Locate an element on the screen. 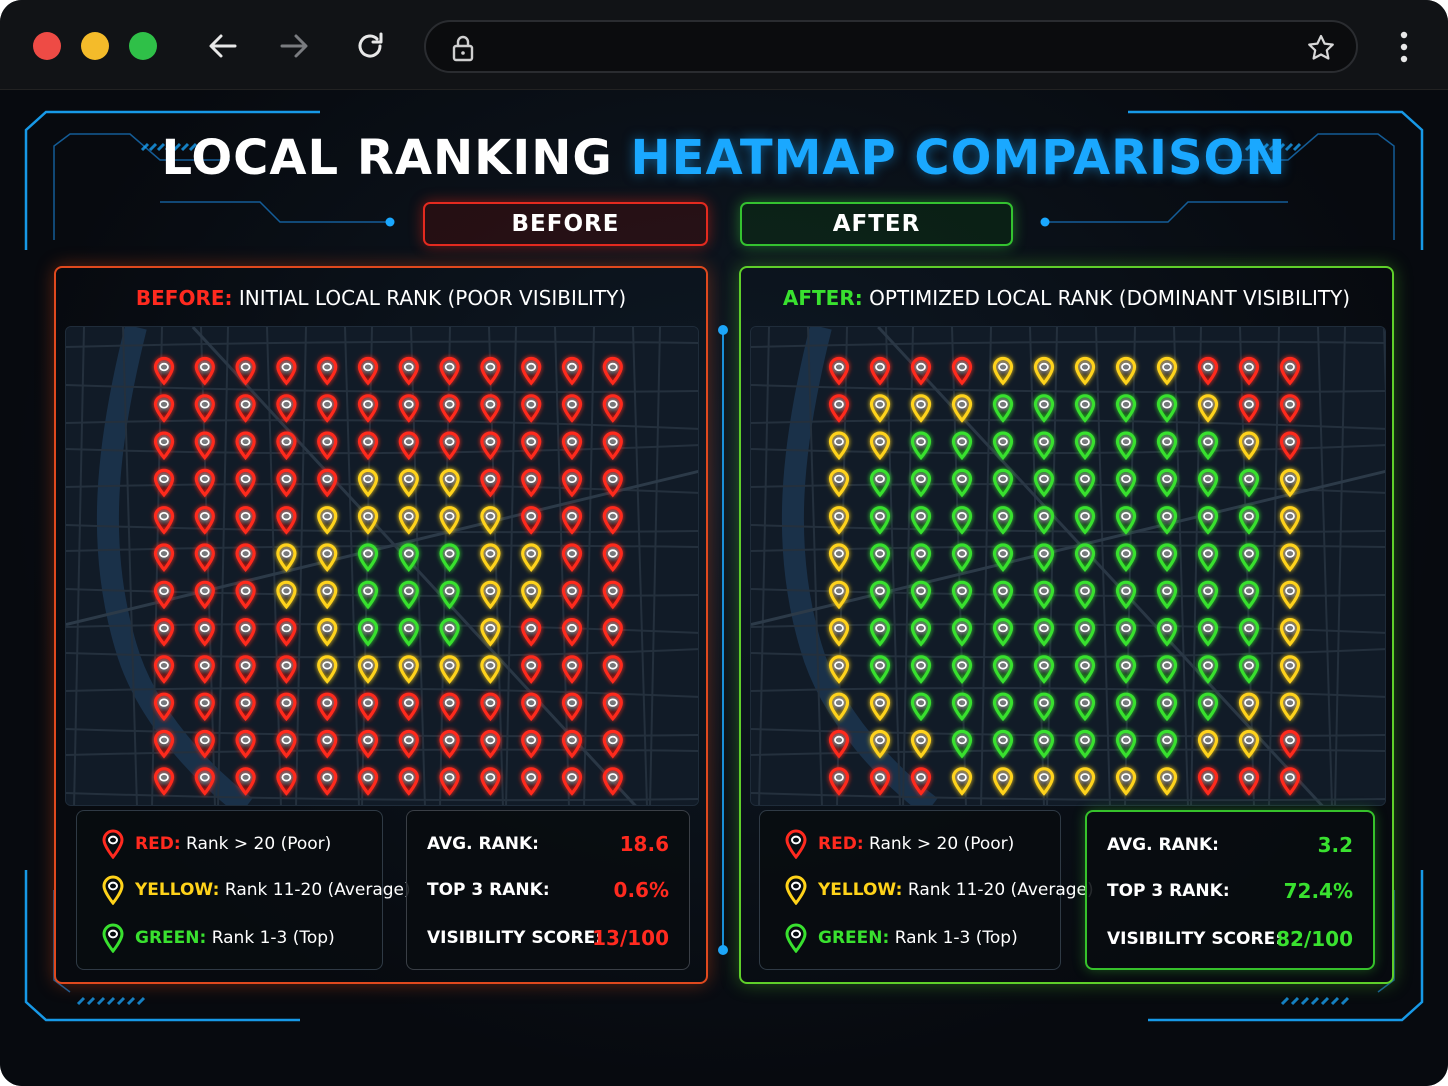 The height and width of the screenshot is (1086, 1448). after-stat-top3: TOP 3 RANK: 72.4% is located at coordinates (1230, 891).